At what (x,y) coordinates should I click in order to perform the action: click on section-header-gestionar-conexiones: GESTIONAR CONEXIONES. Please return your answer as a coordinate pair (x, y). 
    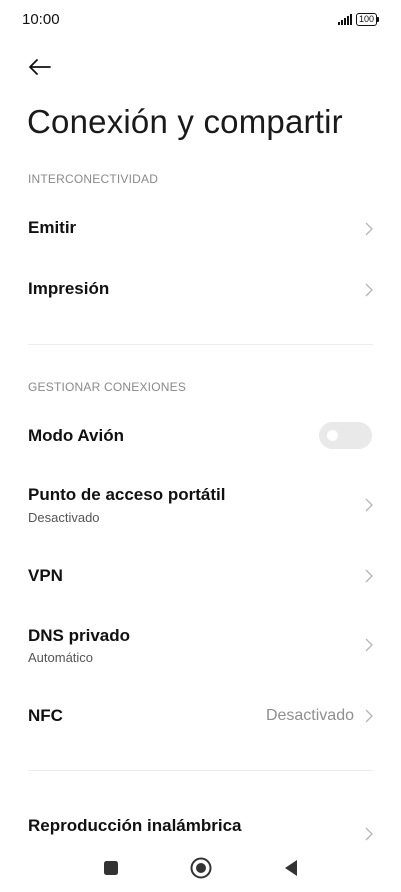
    Looking at the image, I should click on (107, 387).